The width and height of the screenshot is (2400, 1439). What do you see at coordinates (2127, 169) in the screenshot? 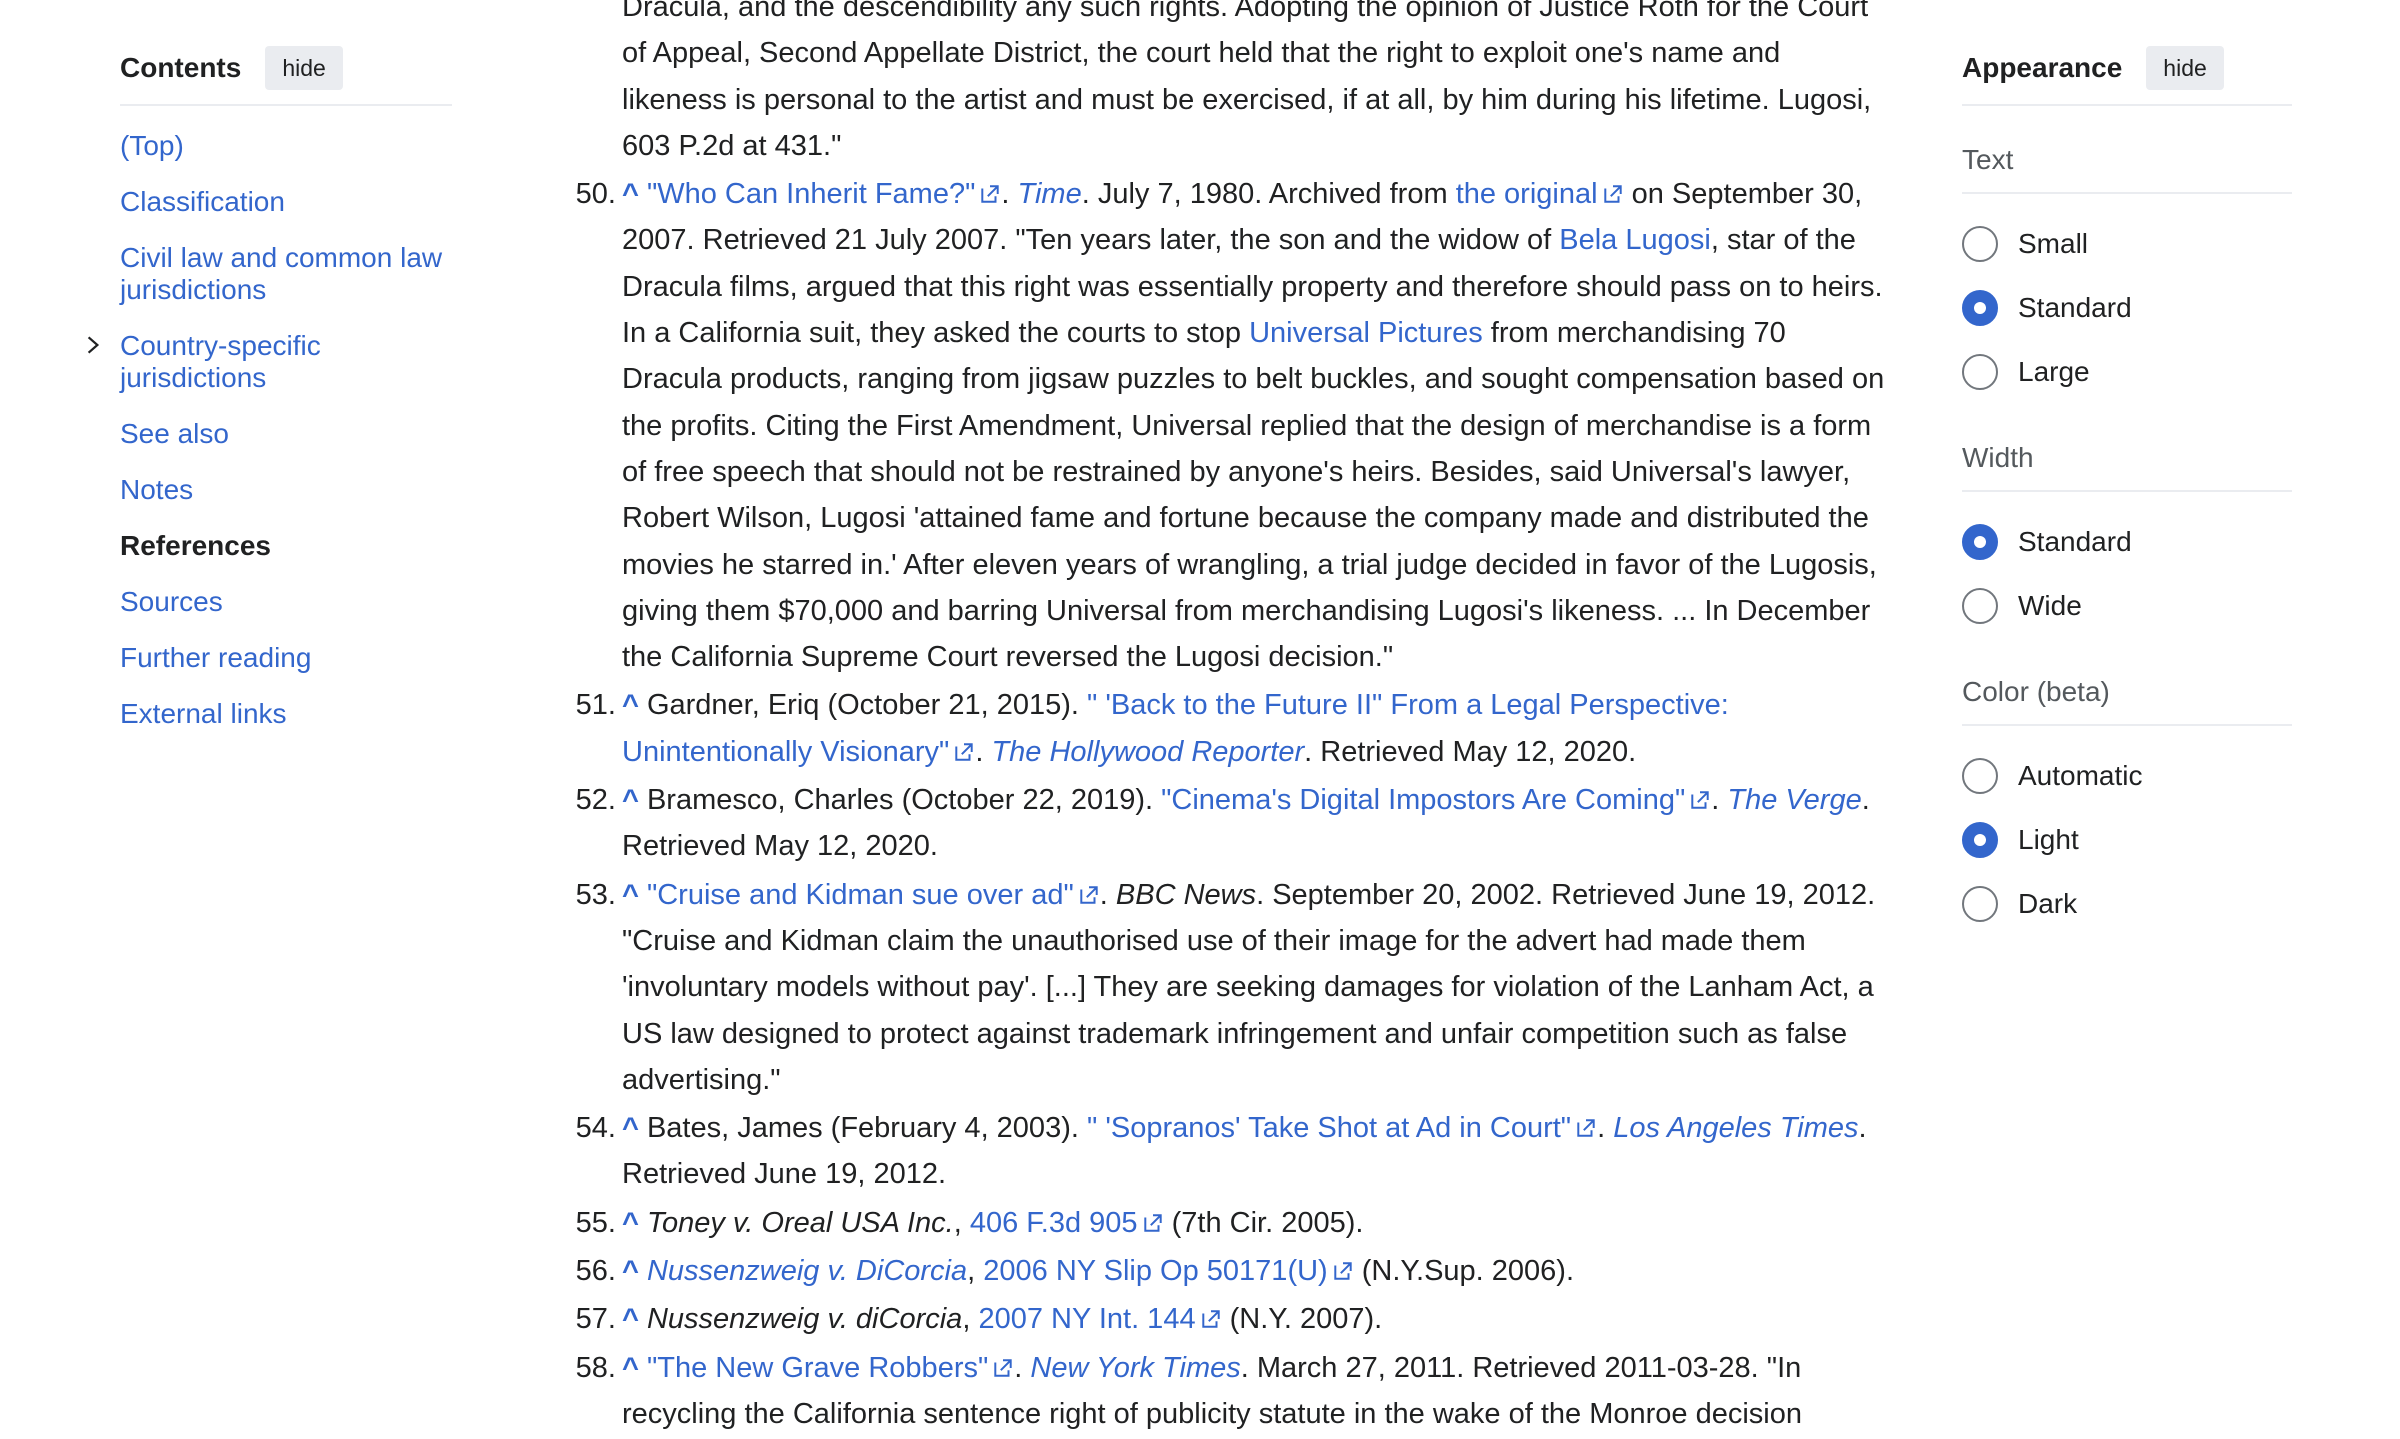
I see `text-size-label: Text` at bounding box center [2127, 169].